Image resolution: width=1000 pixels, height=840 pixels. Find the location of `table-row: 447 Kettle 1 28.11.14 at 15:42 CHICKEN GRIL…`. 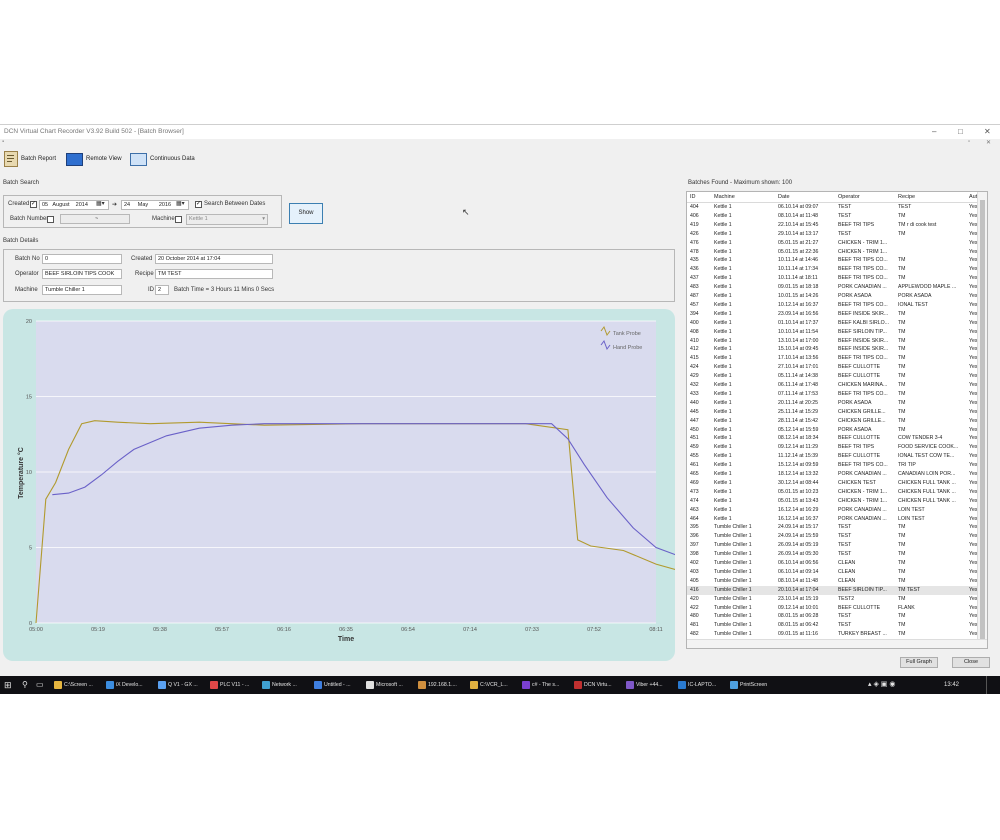

table-row: 447 Kettle 1 28.11.14 at 15:42 CHICKEN GRIL… is located at coordinates (832, 421).